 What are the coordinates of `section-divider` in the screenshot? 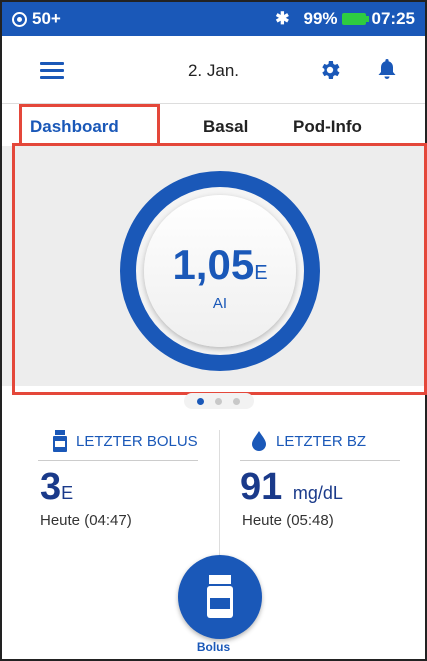 It's located at (219, 495).